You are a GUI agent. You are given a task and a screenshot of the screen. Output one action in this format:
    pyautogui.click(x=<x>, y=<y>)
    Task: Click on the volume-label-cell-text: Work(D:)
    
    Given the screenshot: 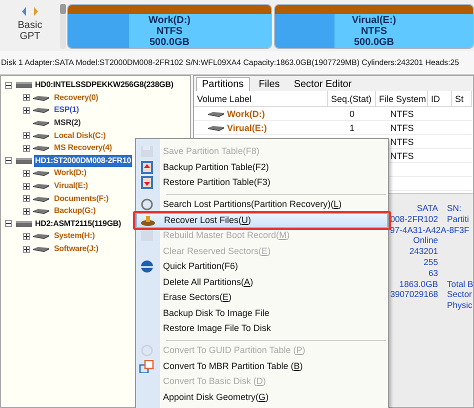 What is the action you would take?
    pyautogui.click(x=246, y=114)
    